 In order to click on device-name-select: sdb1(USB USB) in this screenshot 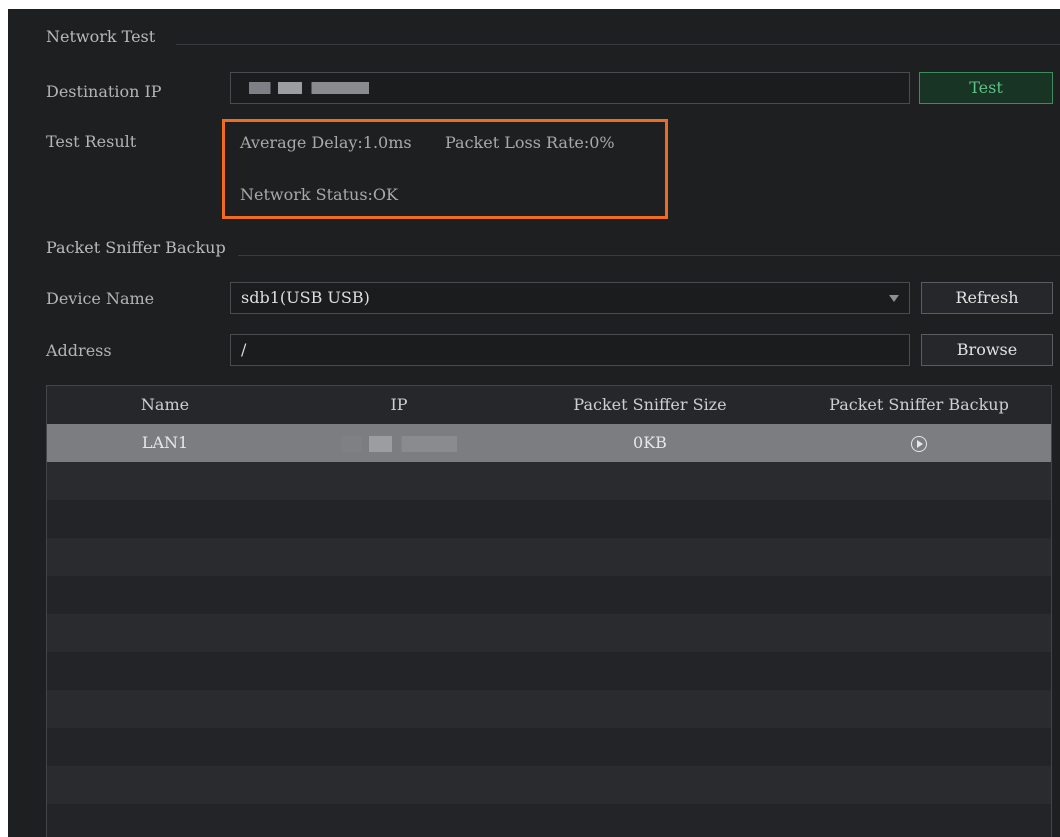, I will do `click(570, 298)`.